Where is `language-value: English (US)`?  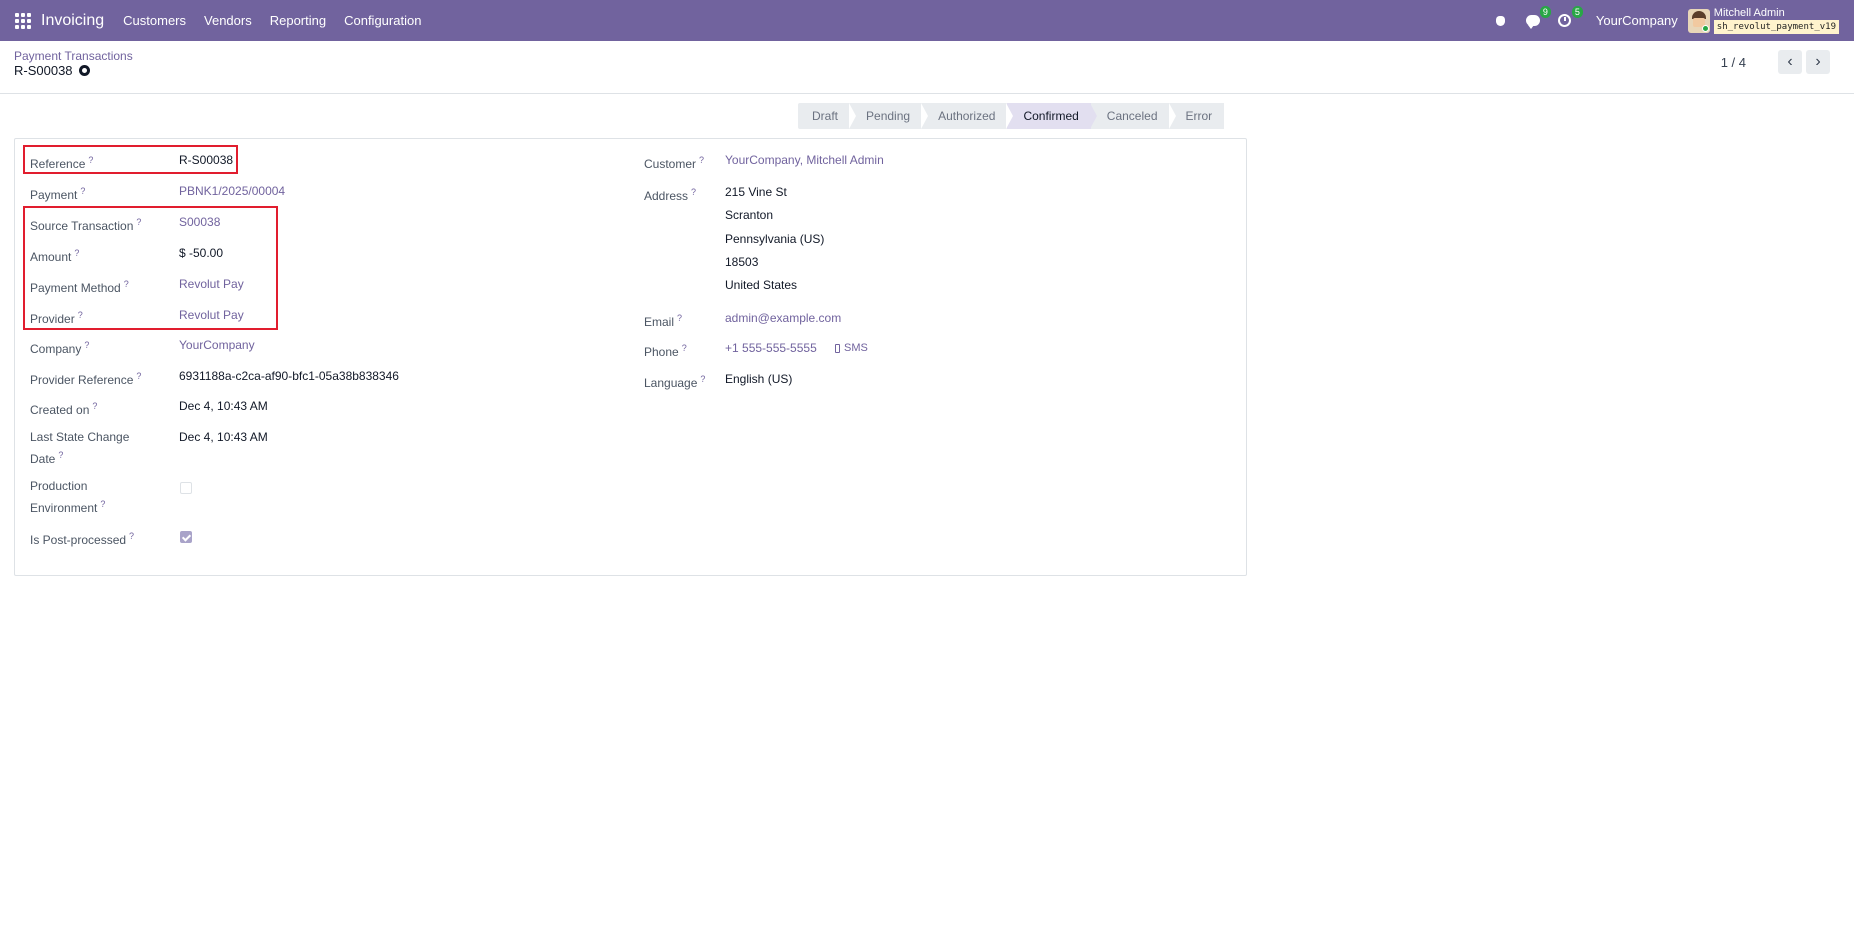 language-value: English (US) is located at coordinates (759, 379).